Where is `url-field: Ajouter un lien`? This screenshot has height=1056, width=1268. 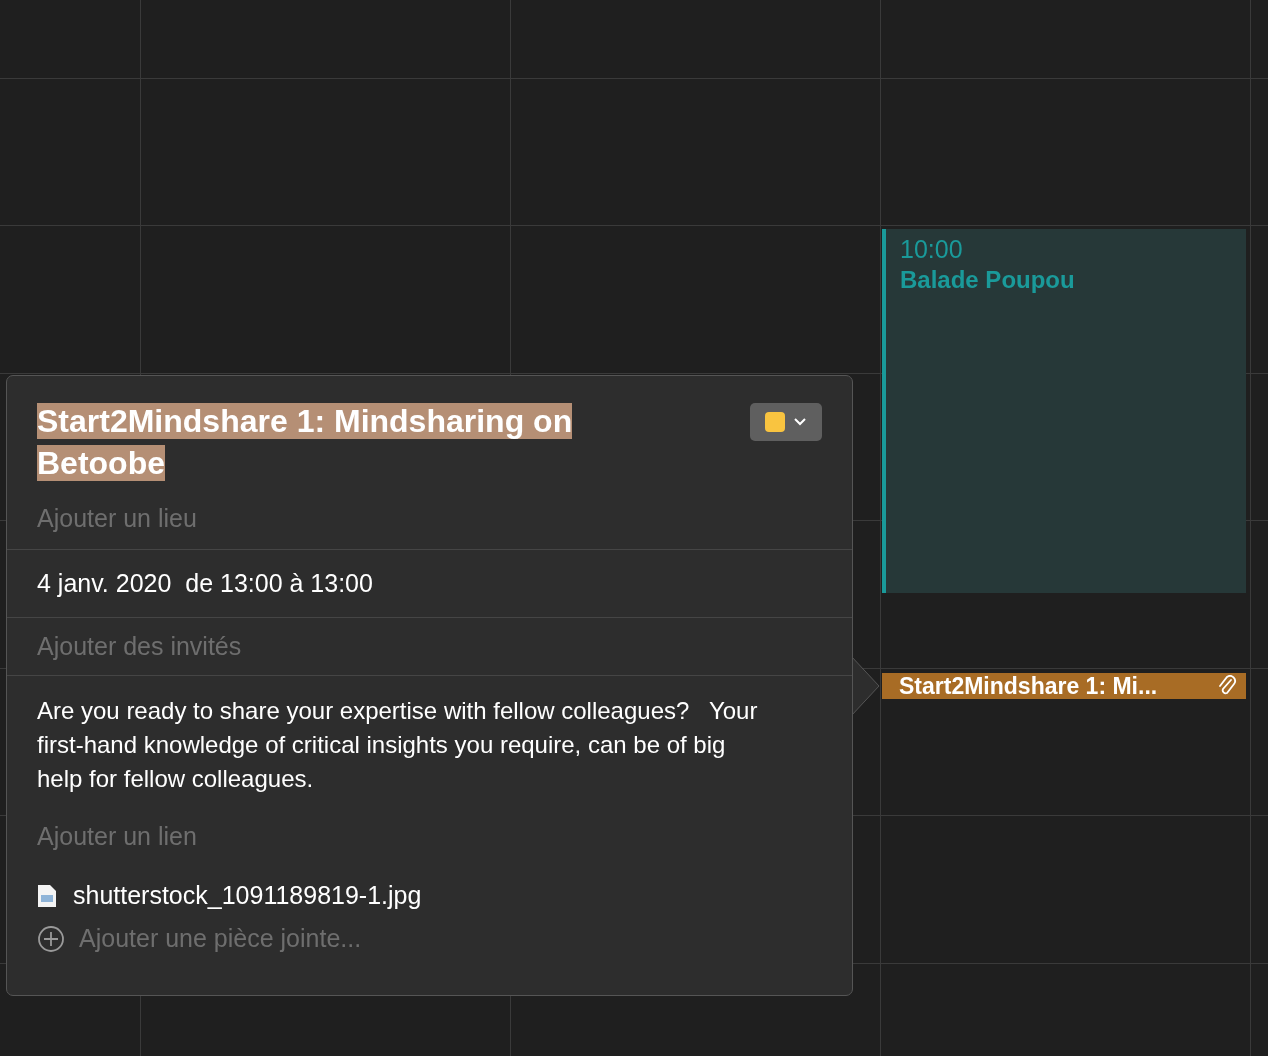 url-field: Ajouter un lien is located at coordinates (117, 836).